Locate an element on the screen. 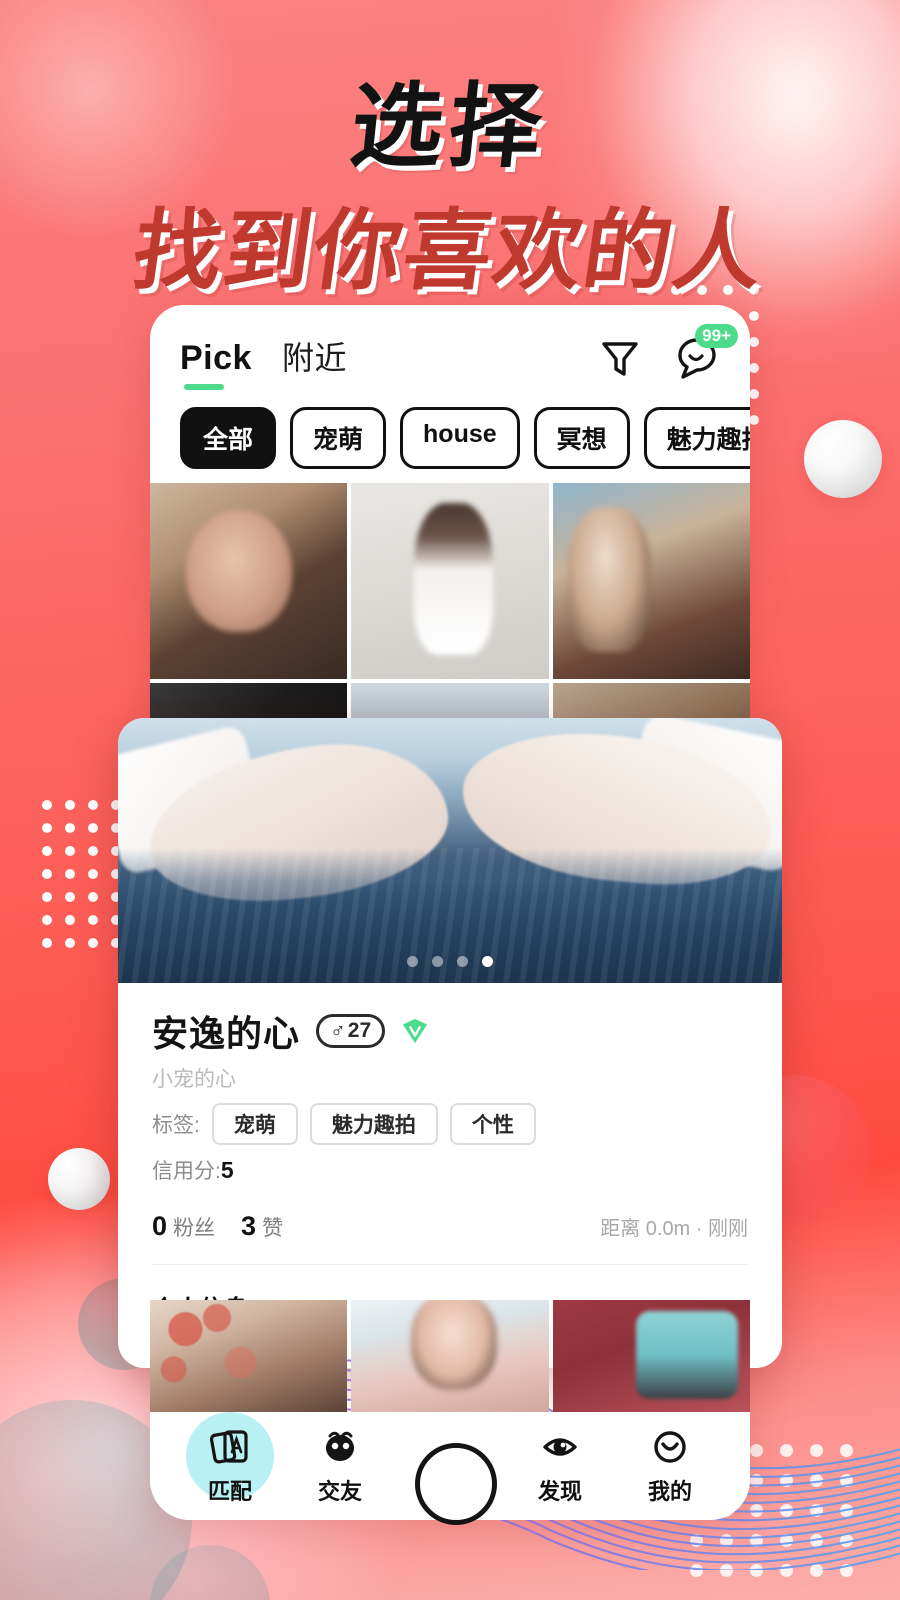 The height and width of the screenshot is (1600, 900). header-actions: 99+ is located at coordinates (669, 352).